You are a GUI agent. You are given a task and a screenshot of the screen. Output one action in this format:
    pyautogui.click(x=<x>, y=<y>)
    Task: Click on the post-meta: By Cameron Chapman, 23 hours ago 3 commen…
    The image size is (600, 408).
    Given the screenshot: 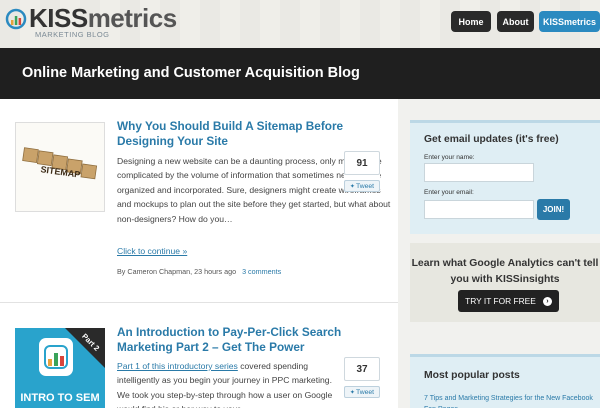 What is the action you would take?
    pyautogui.click(x=199, y=271)
    